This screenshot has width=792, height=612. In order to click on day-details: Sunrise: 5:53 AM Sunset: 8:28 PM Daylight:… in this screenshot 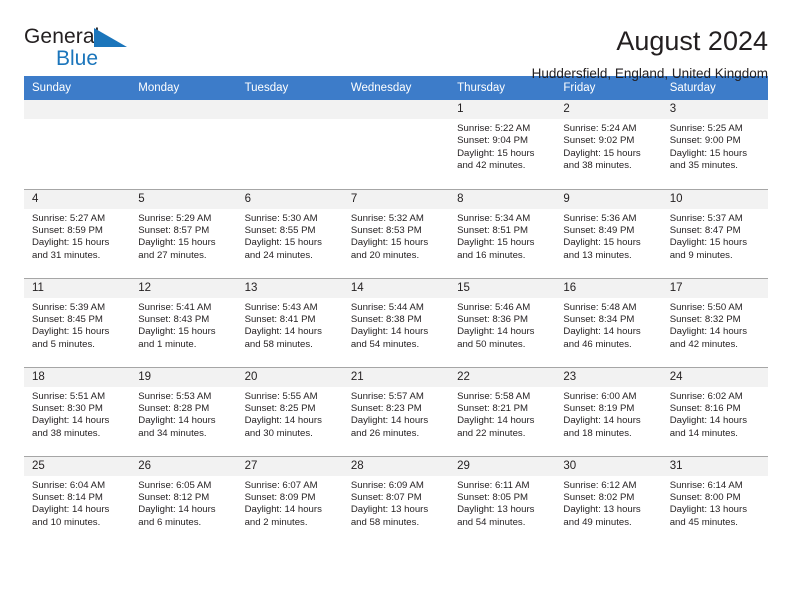, I will do `click(183, 414)`.